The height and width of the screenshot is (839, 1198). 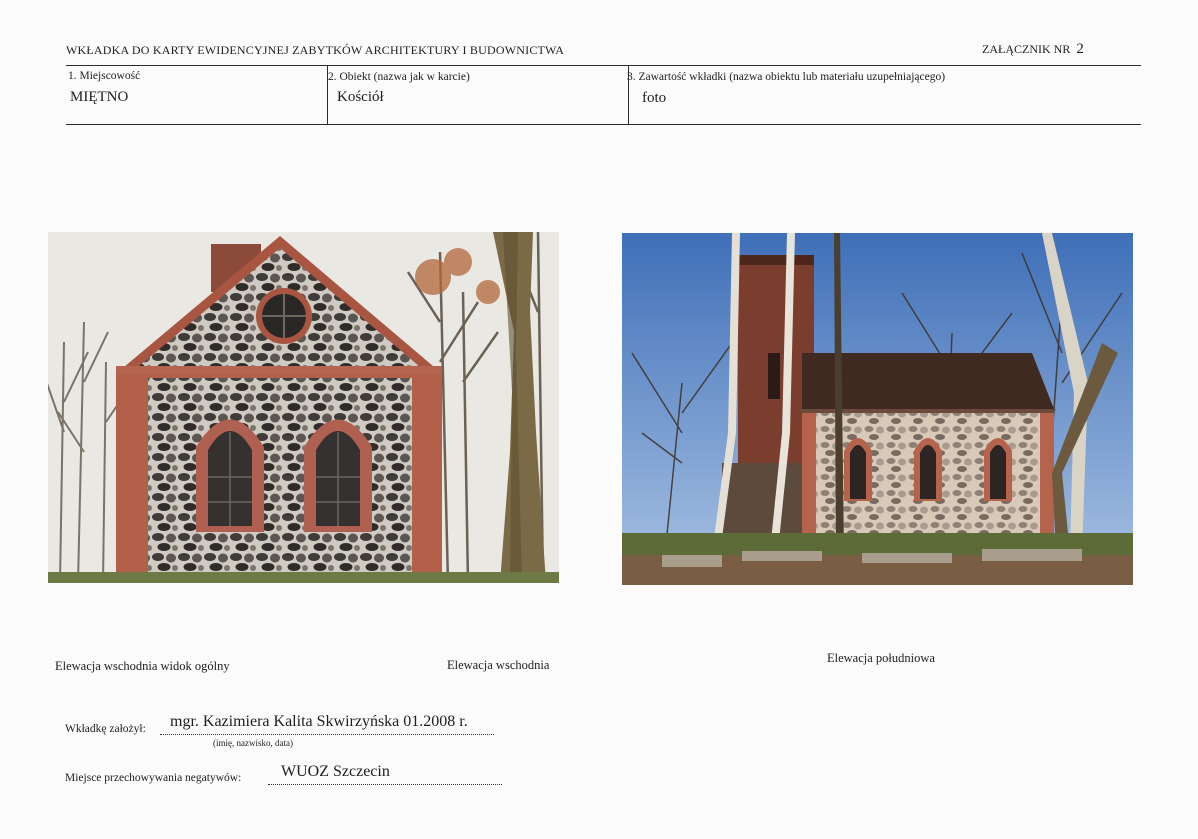 I want to click on attachment-number: ZAŁĄCZNIK NR 2, so click(x=1033, y=49).